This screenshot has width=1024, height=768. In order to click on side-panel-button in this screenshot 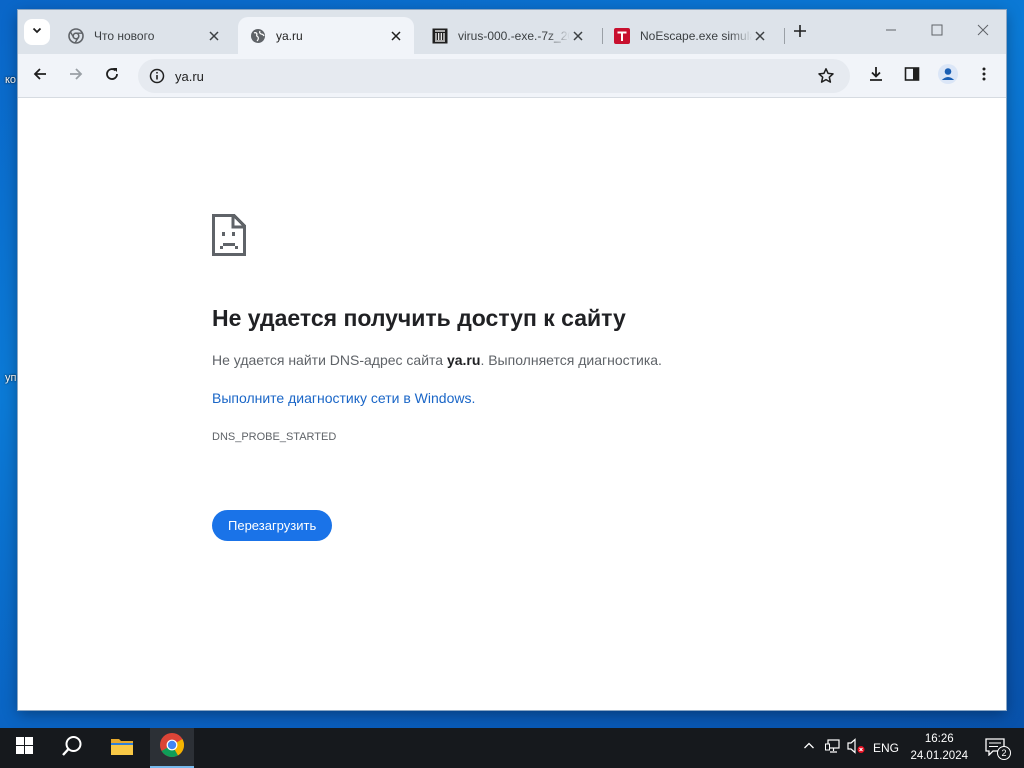, I will do `click(912, 76)`.